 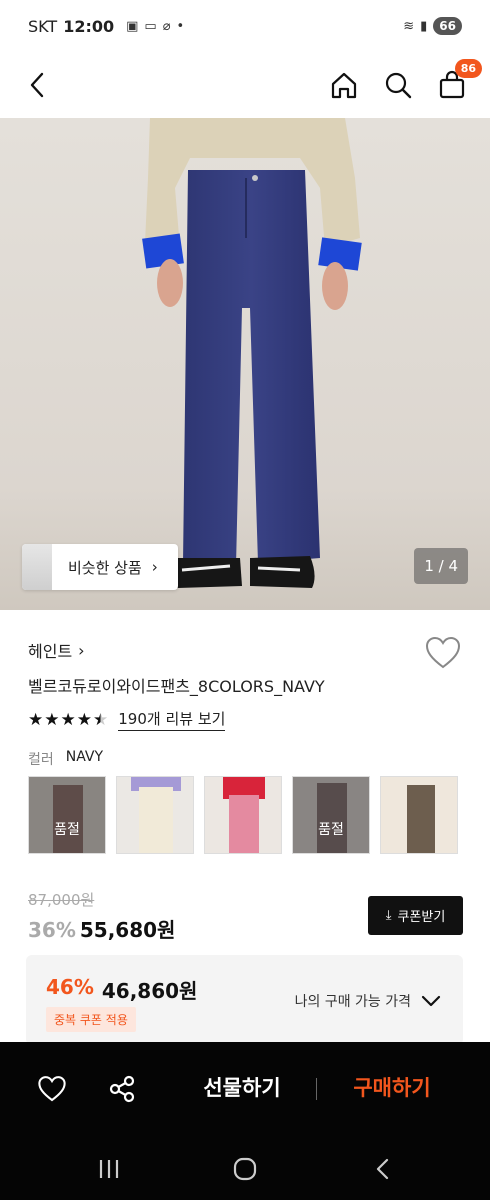 I want to click on cart-count-badge: 86, so click(x=468, y=68).